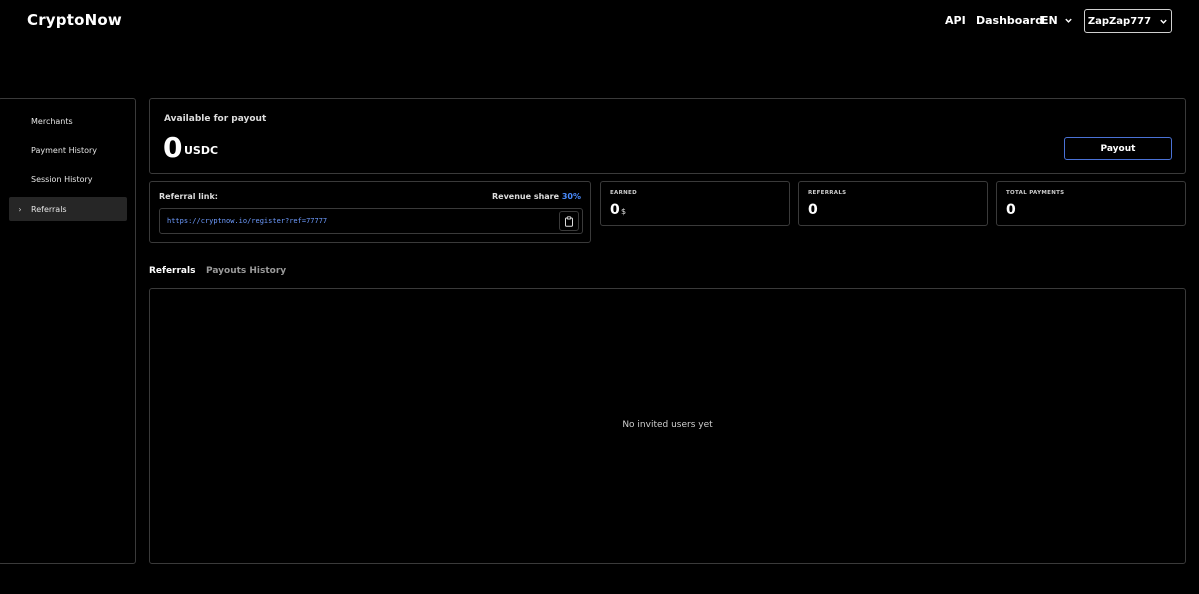 The width and height of the screenshot is (1199, 594). What do you see at coordinates (667, 136) in the screenshot?
I see `payout-card: Available for payout 0 USDC Payout` at bounding box center [667, 136].